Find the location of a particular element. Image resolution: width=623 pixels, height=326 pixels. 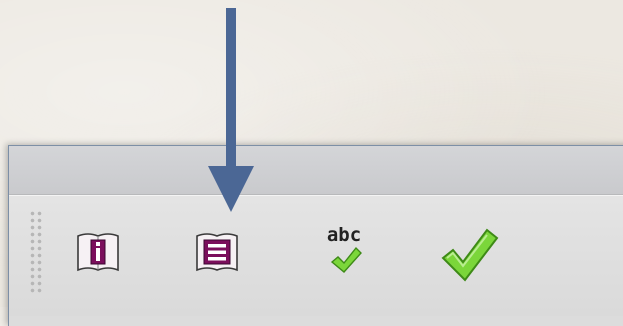

window-titlebar is located at coordinates (316, 170).